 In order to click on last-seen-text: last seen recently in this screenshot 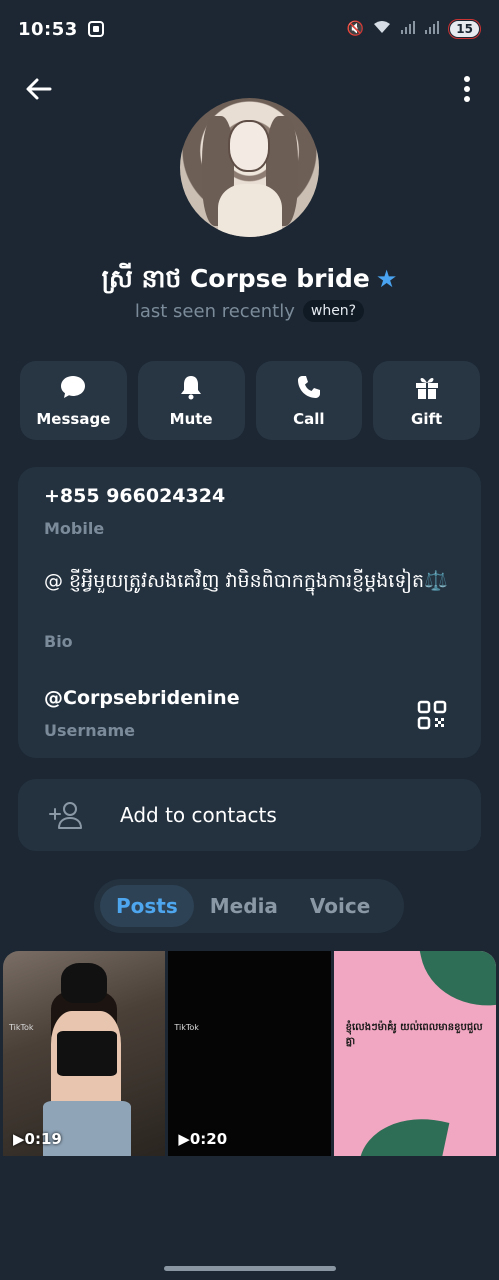, I will do `click(214, 311)`.